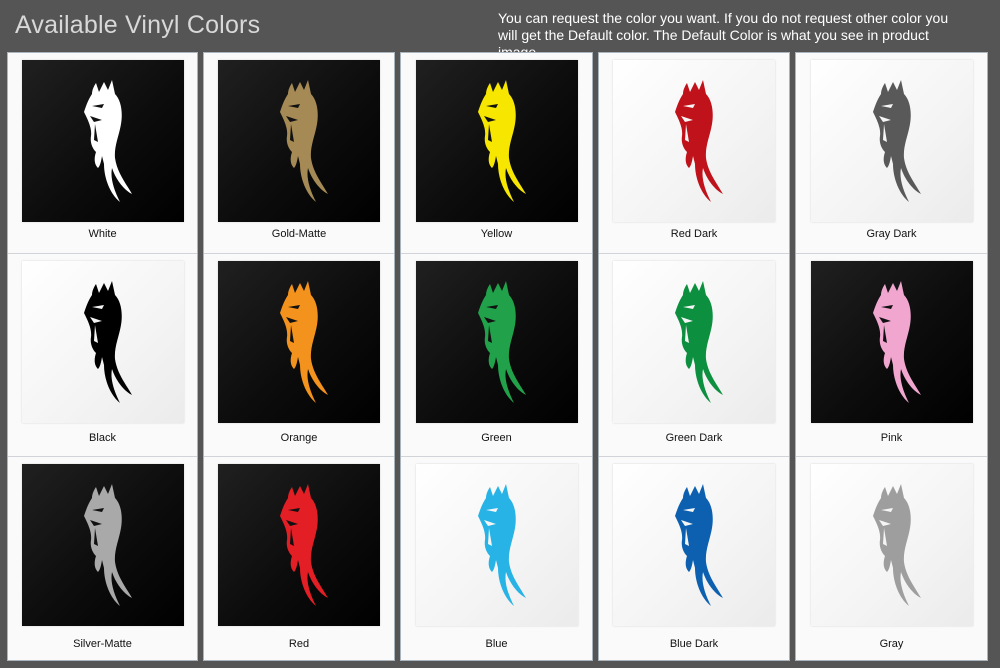 This screenshot has height=668, width=1000. I want to click on color-label: Green, so click(496, 438).